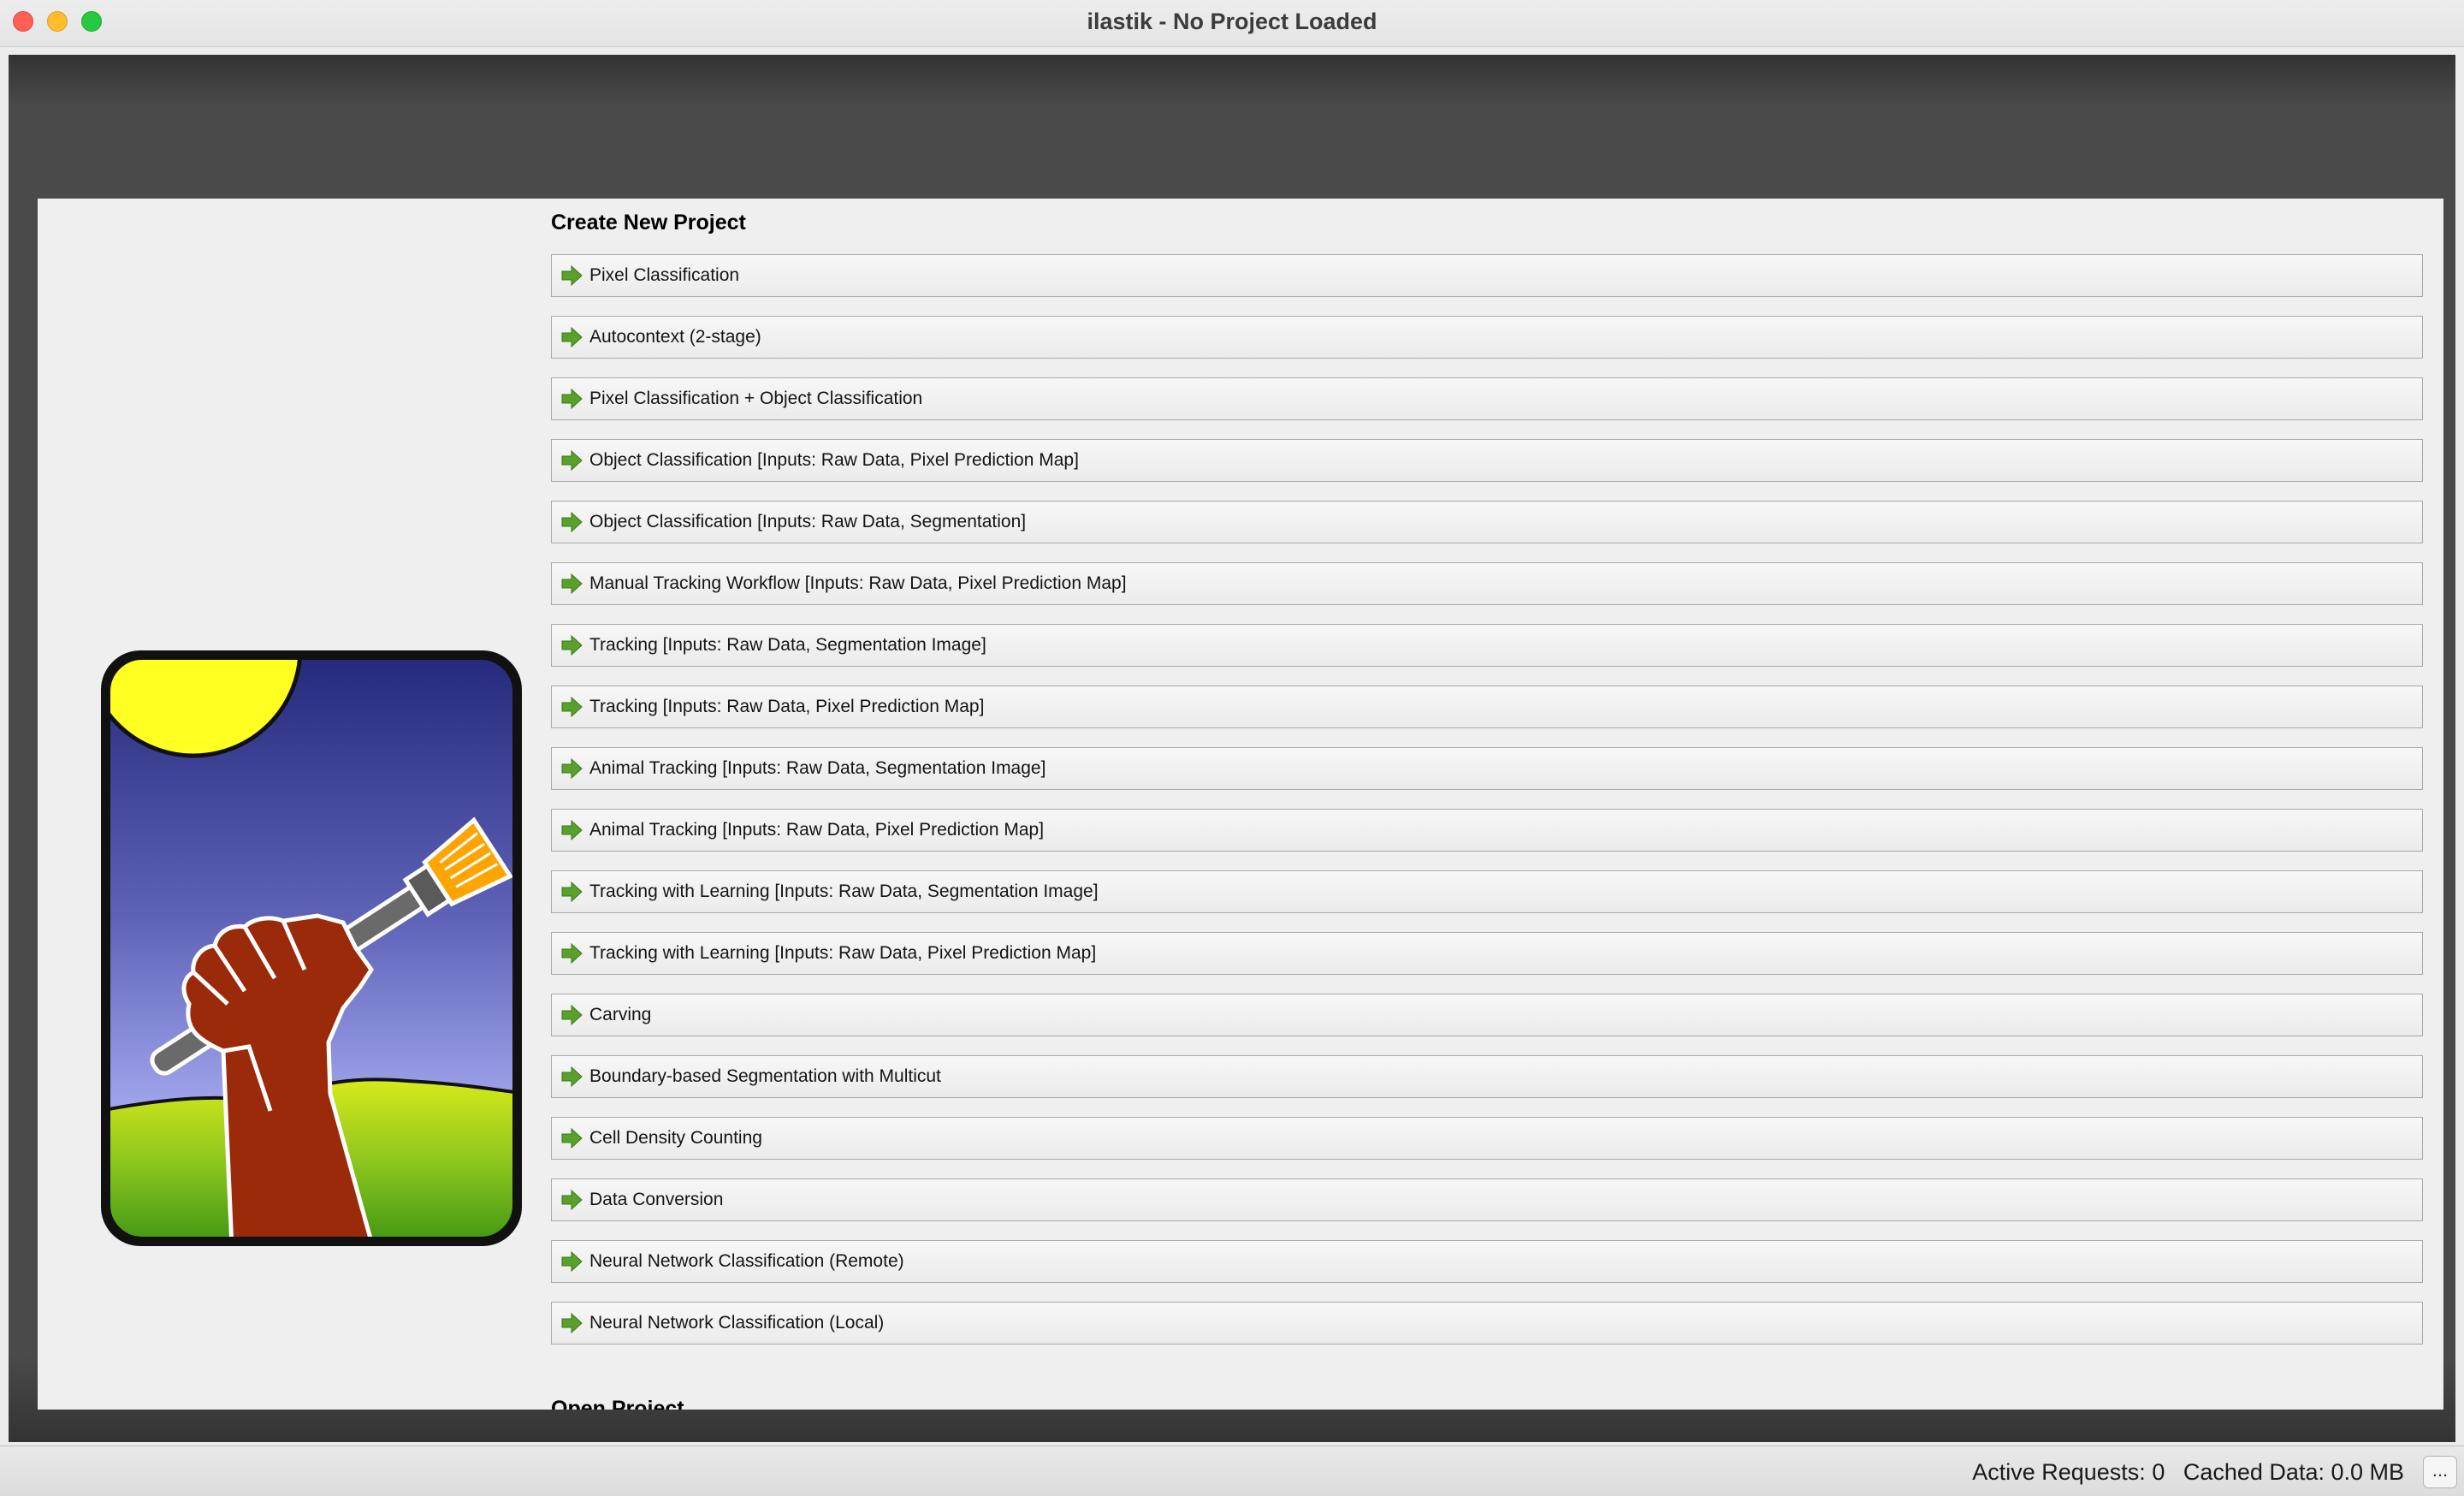 The image size is (2464, 1496). I want to click on title-bar: ilastik - No Project Loaded, so click(1232, 23).